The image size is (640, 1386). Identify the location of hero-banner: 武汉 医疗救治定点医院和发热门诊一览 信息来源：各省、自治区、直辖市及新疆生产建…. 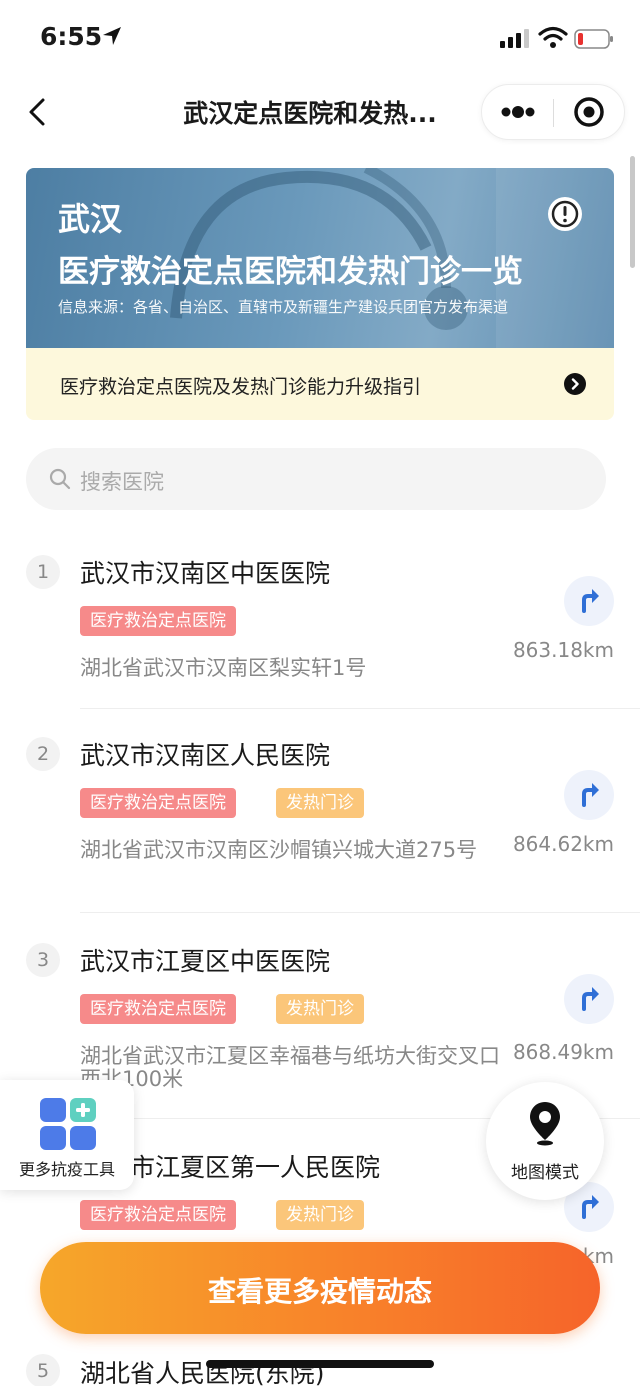
(320, 258).